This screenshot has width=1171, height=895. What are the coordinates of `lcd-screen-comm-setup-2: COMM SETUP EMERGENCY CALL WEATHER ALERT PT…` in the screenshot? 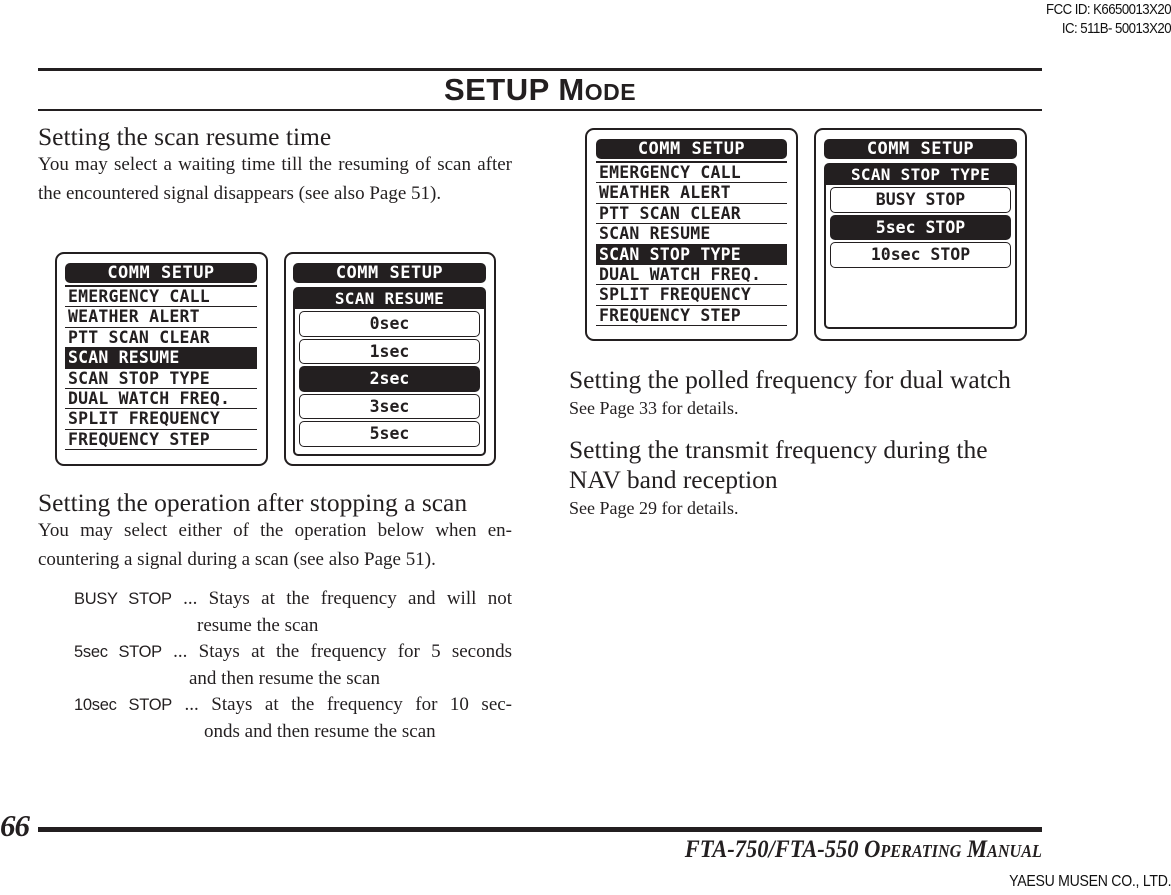 It's located at (691, 234).